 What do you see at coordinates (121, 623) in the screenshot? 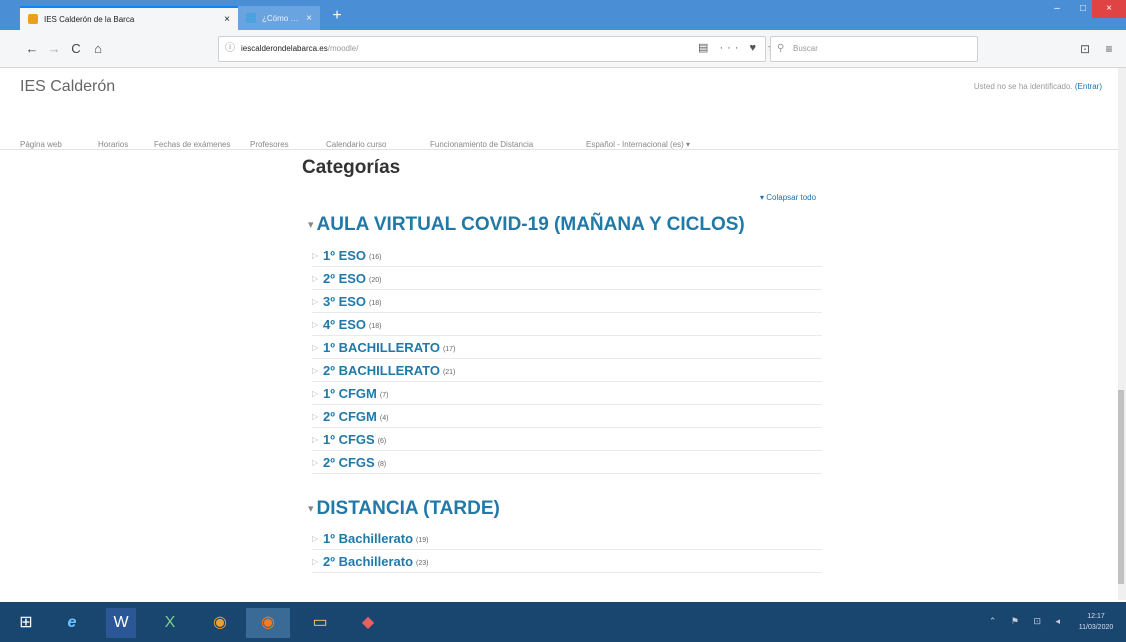
I see `word-icon: W` at bounding box center [121, 623].